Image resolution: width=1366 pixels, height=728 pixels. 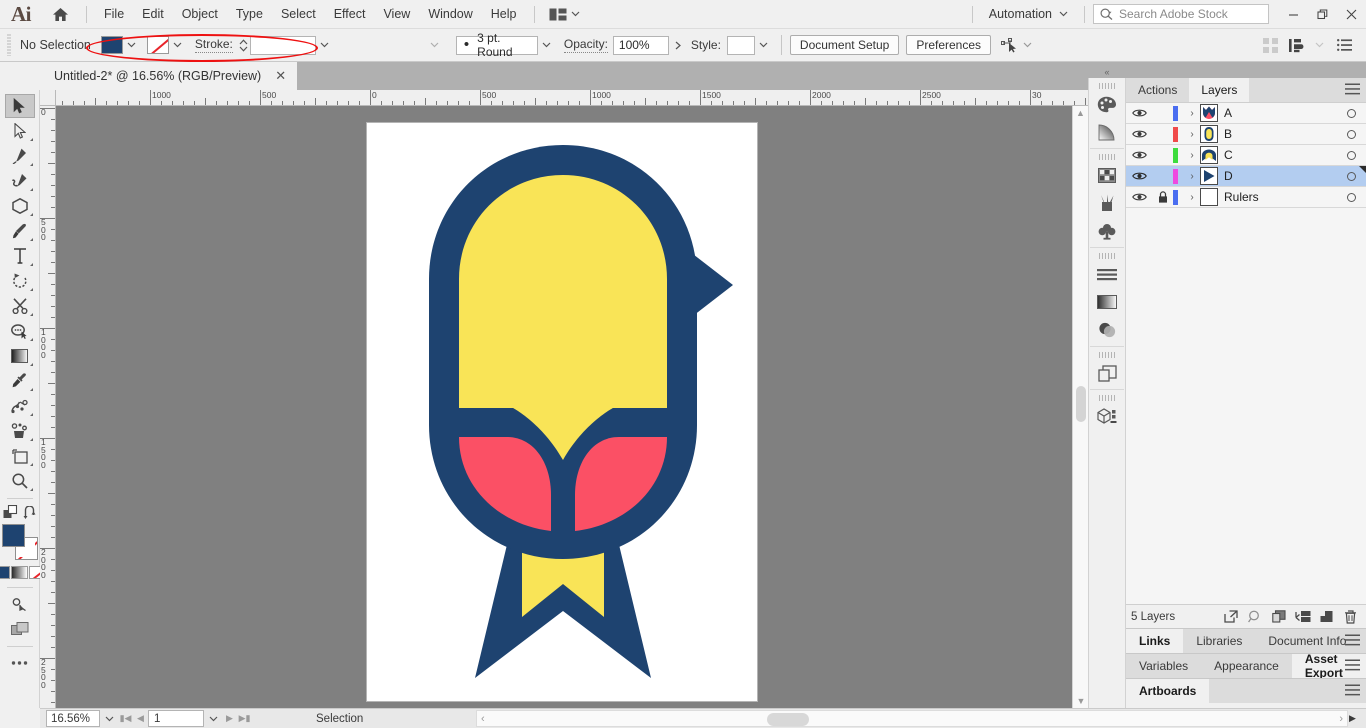 I want to click on menu-window: Window, so click(x=450, y=14).